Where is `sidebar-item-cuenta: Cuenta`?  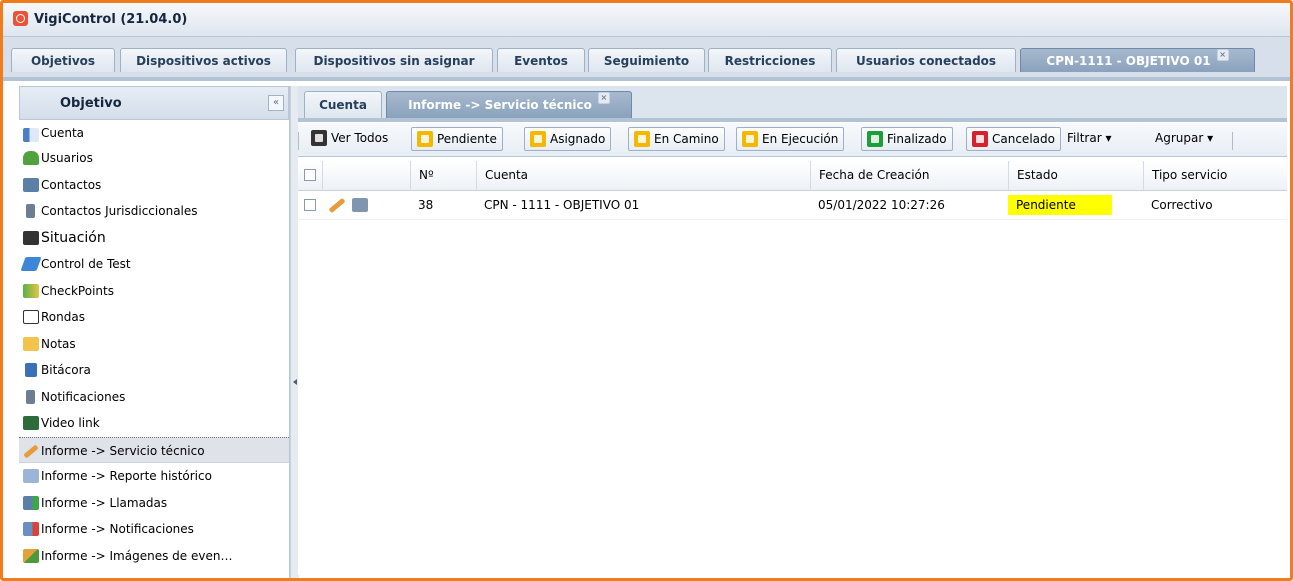 sidebar-item-cuenta: Cuenta is located at coordinates (154, 133).